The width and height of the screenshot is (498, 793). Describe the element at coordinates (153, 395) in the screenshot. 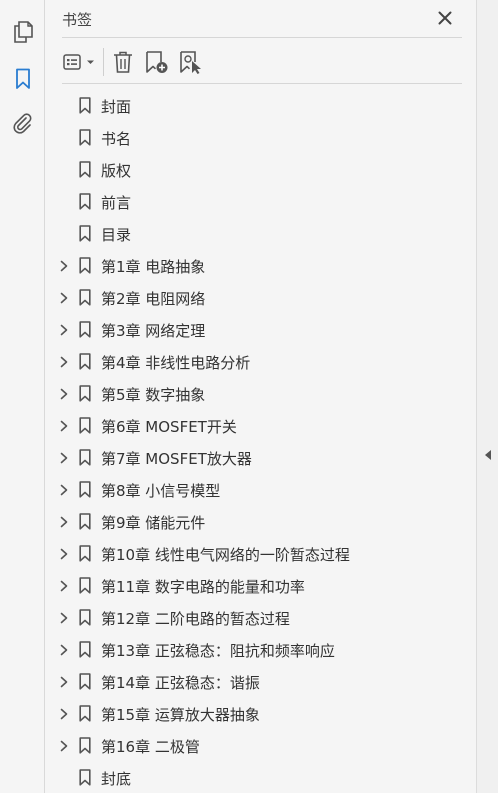

I see `bookmark-label: 第5章 数字抽象` at that location.